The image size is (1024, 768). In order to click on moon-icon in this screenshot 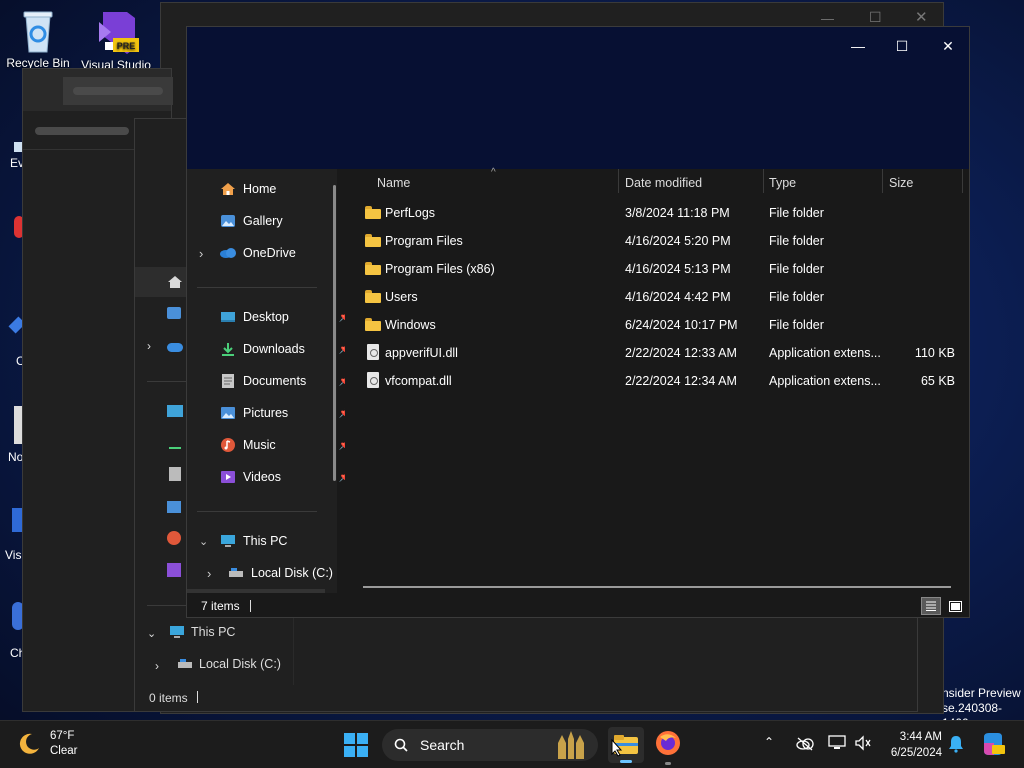, I will do `click(29, 743)`.